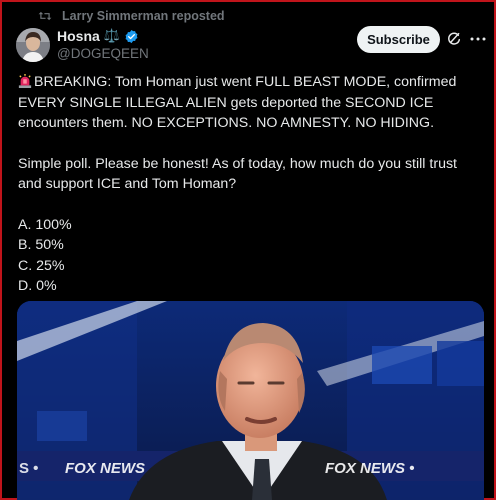 The image size is (496, 500). Describe the element at coordinates (398, 39) in the screenshot. I see `subscribe-button: Subscribe` at that location.